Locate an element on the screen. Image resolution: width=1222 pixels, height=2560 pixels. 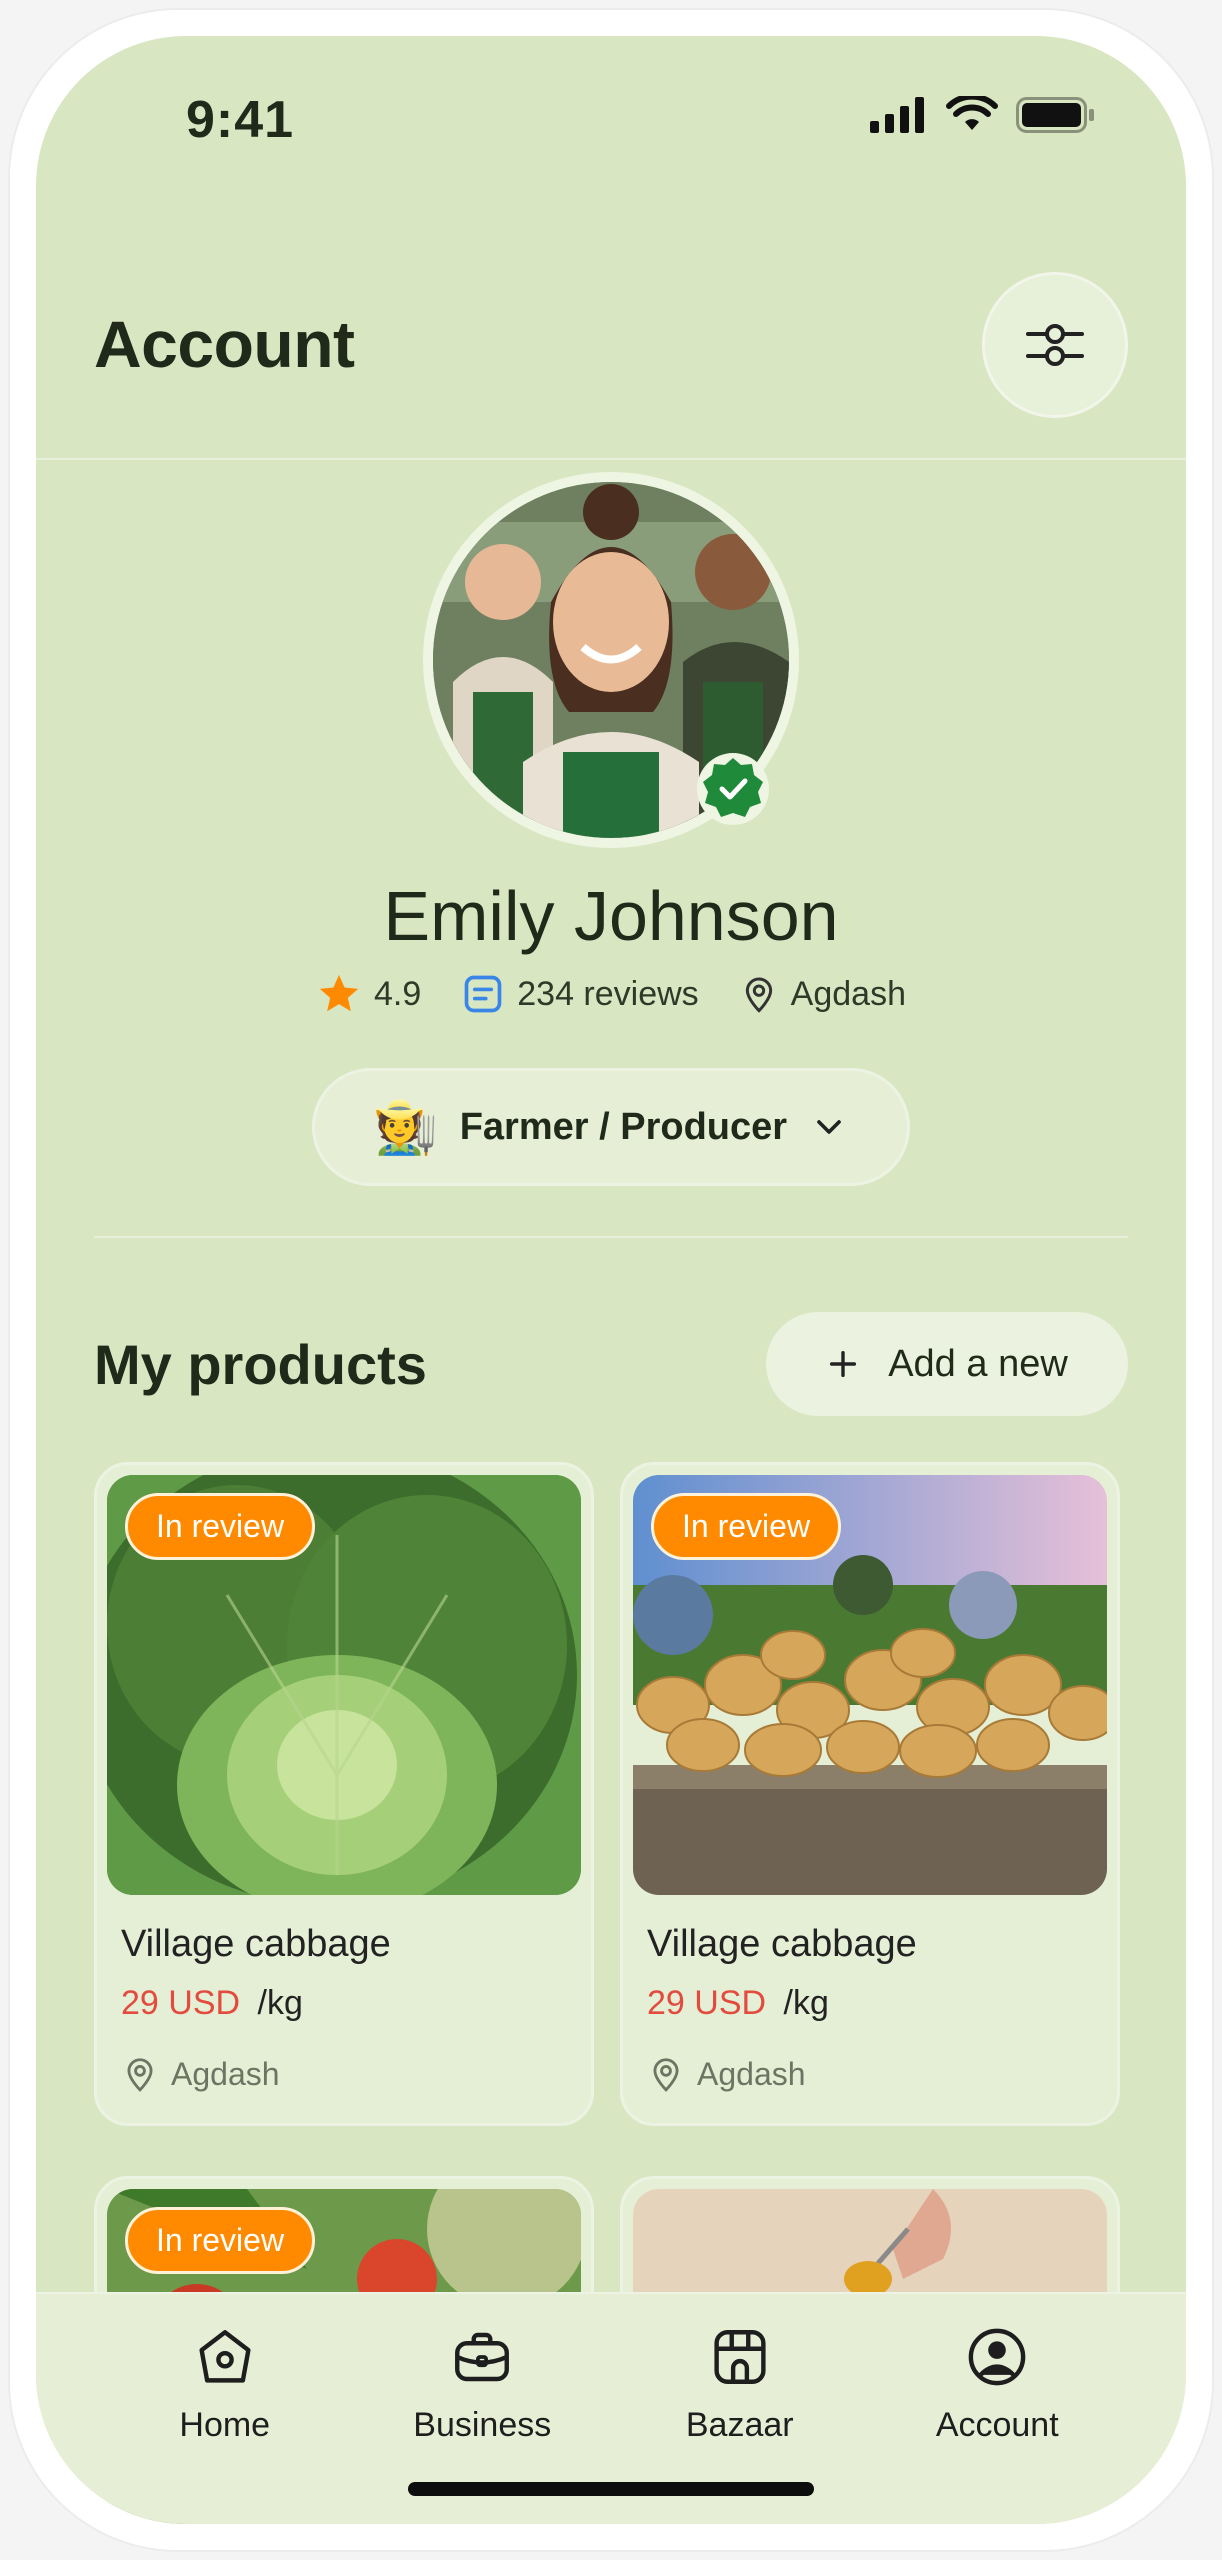
nav-label: Business is located at coordinates (482, 2425).